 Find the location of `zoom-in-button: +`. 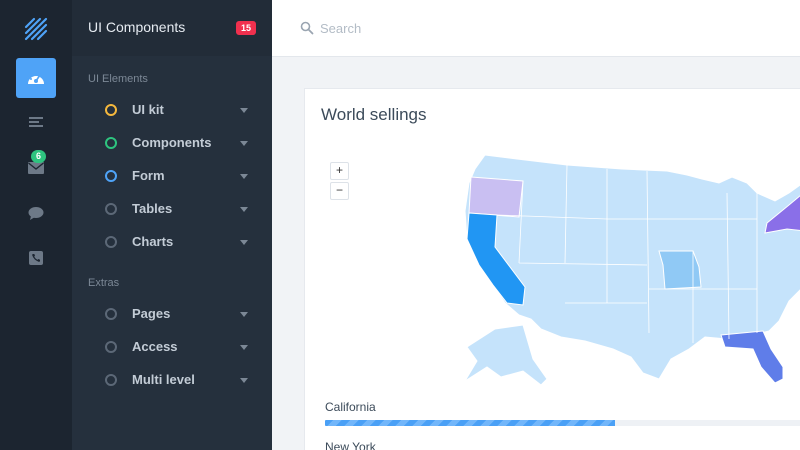

zoom-in-button: + is located at coordinates (339, 171).